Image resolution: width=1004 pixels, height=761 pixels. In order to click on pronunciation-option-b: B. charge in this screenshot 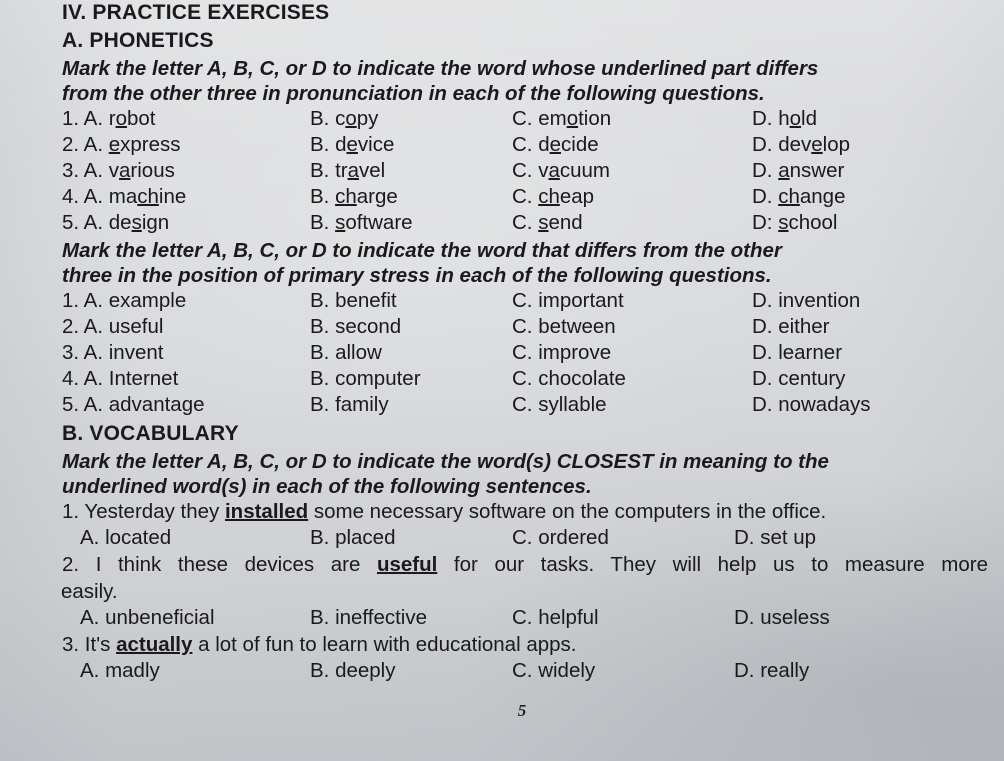, I will do `click(411, 197)`.